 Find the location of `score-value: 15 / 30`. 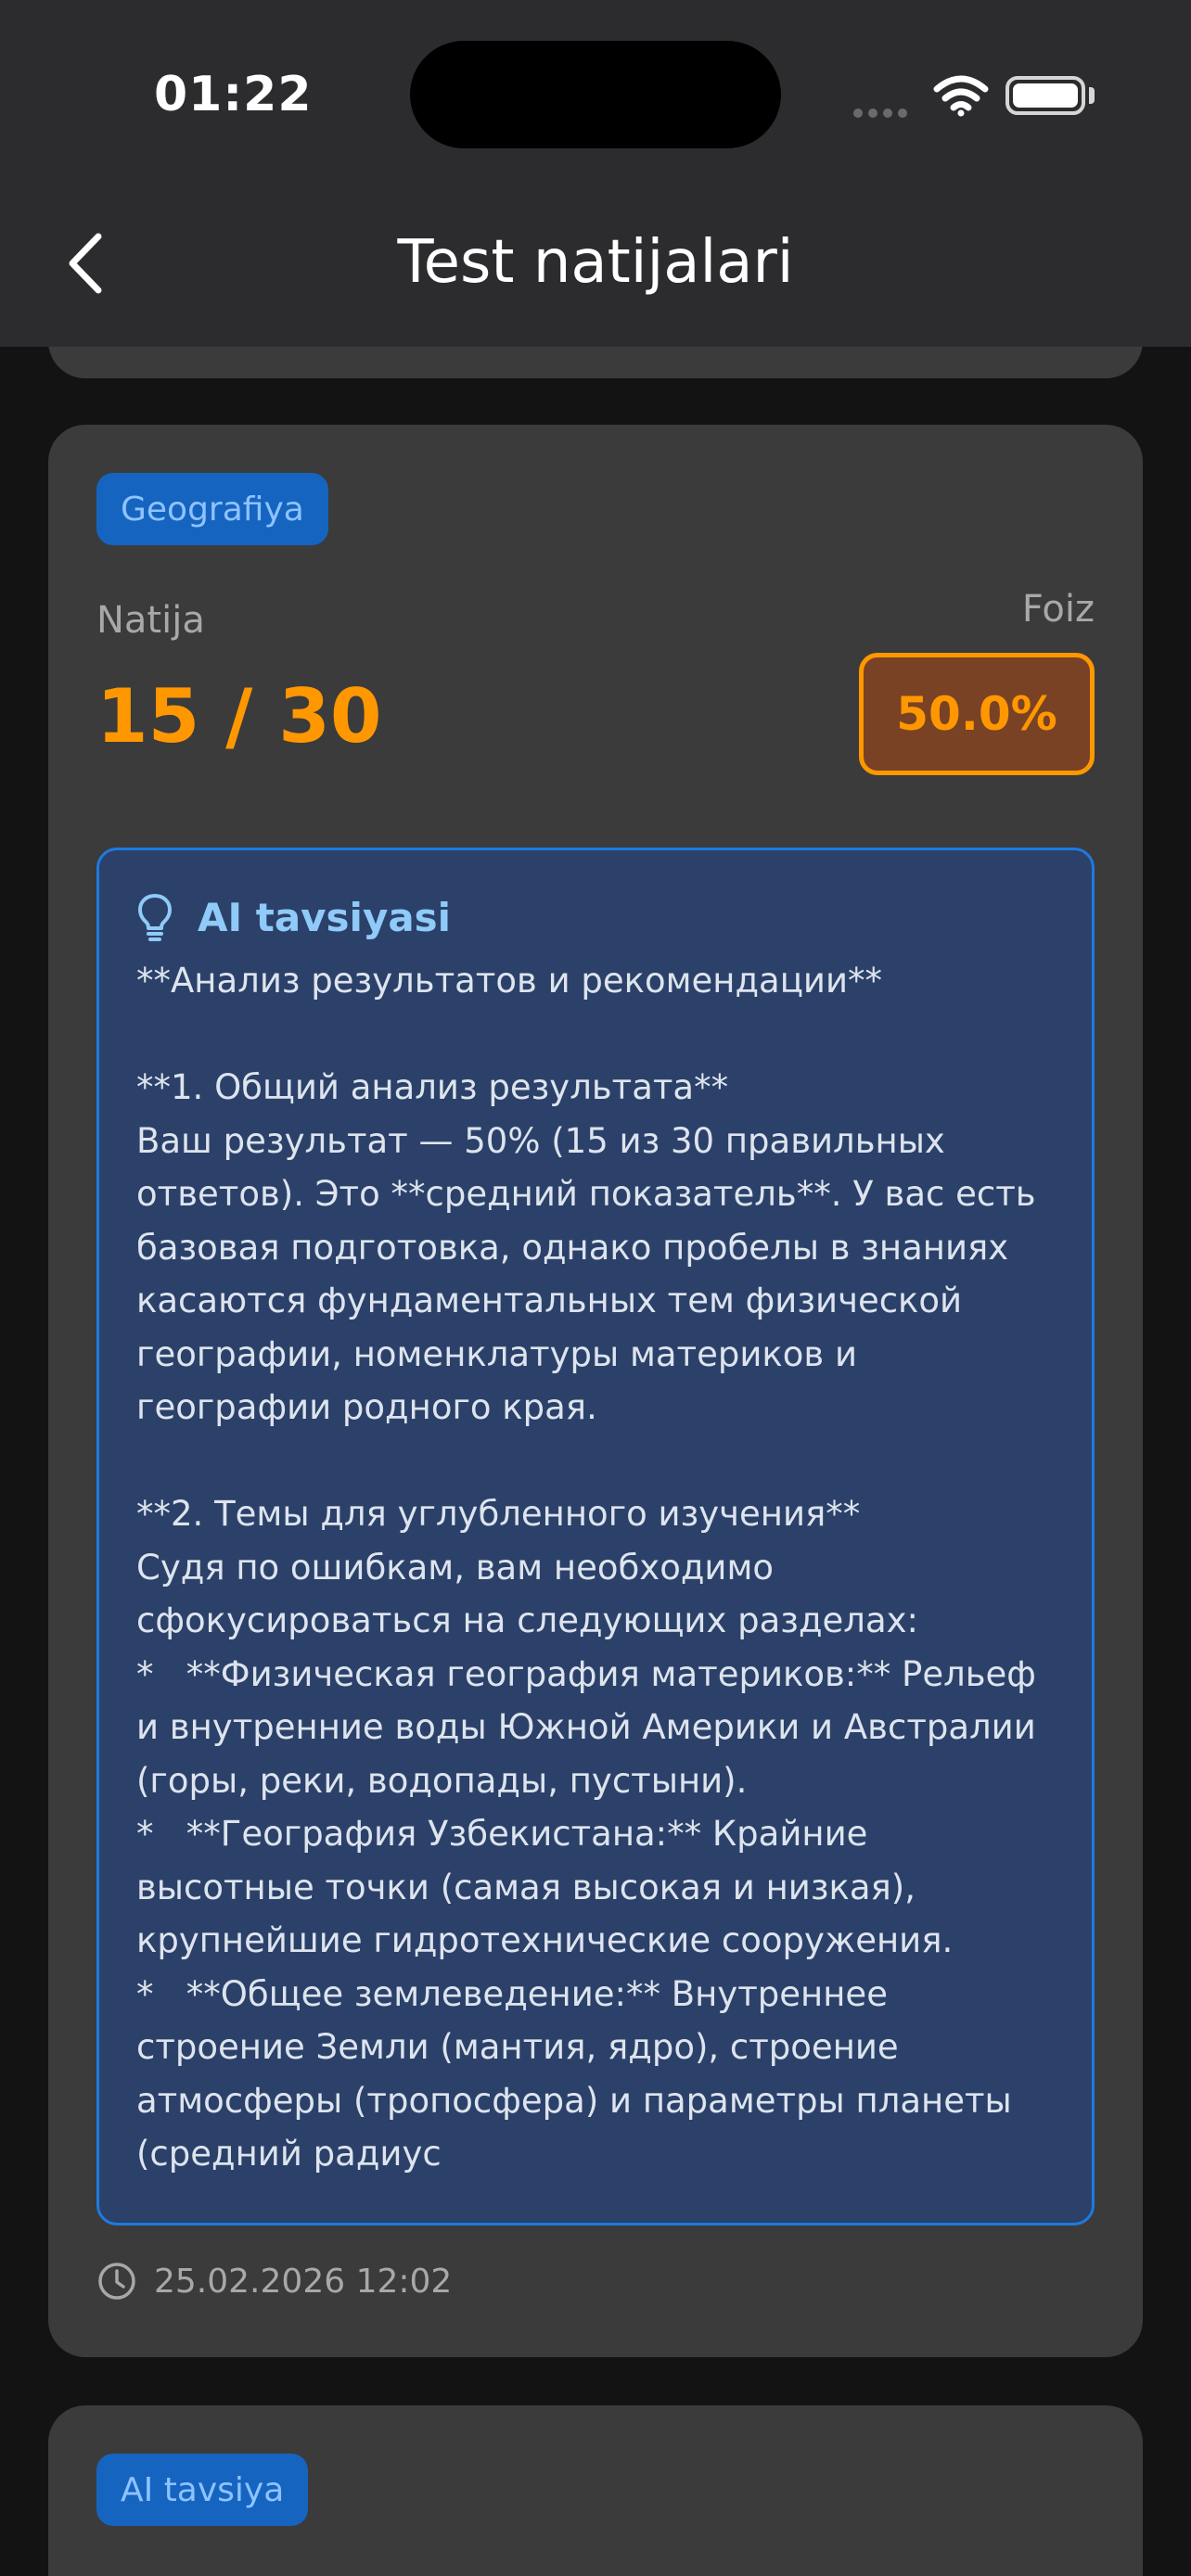

score-value: 15 / 30 is located at coordinates (239, 716).